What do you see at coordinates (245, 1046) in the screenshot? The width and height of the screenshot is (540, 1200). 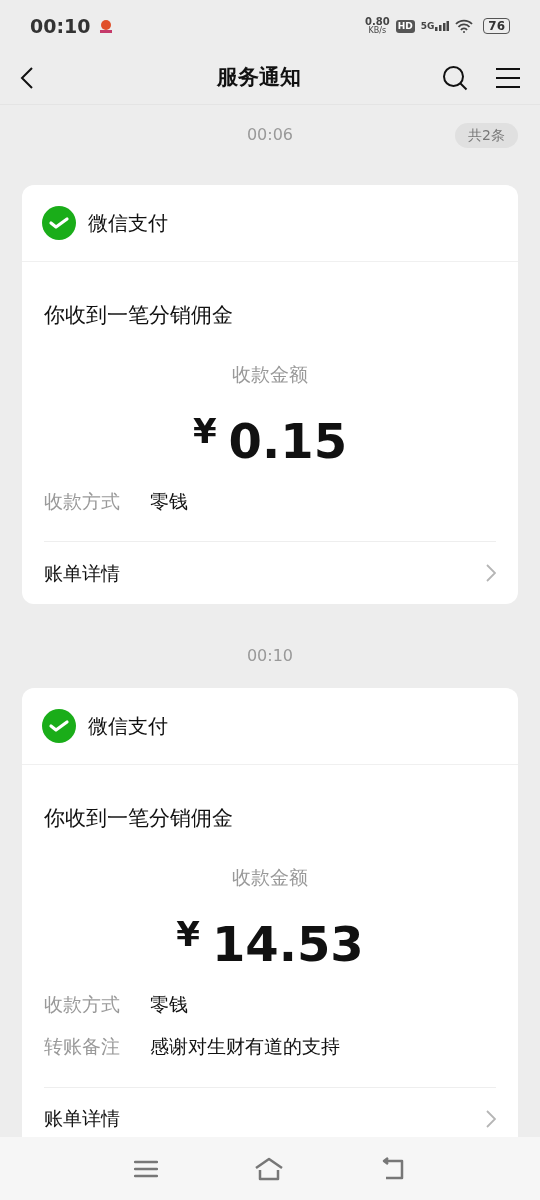 I see `row-value: 感谢对生财有道的支持` at bounding box center [245, 1046].